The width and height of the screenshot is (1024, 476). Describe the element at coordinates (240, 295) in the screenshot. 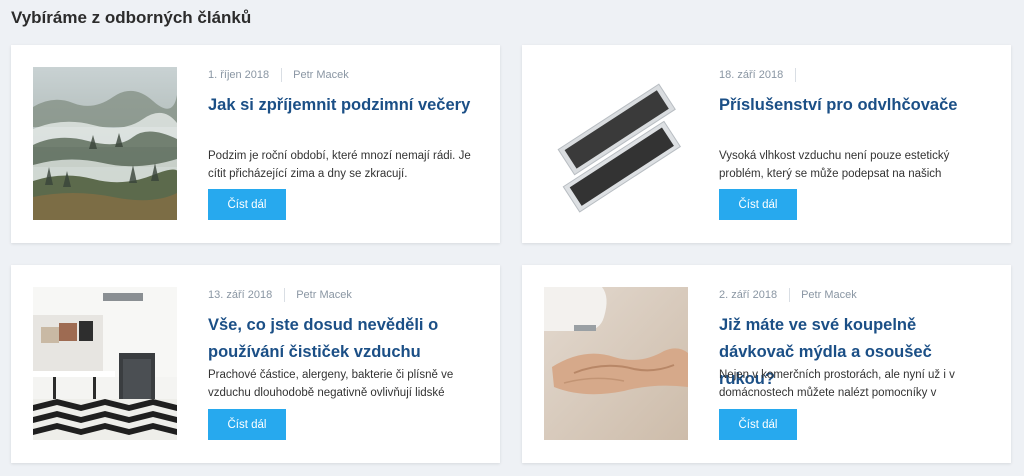

I see `article-date: 13. září 2018` at that location.